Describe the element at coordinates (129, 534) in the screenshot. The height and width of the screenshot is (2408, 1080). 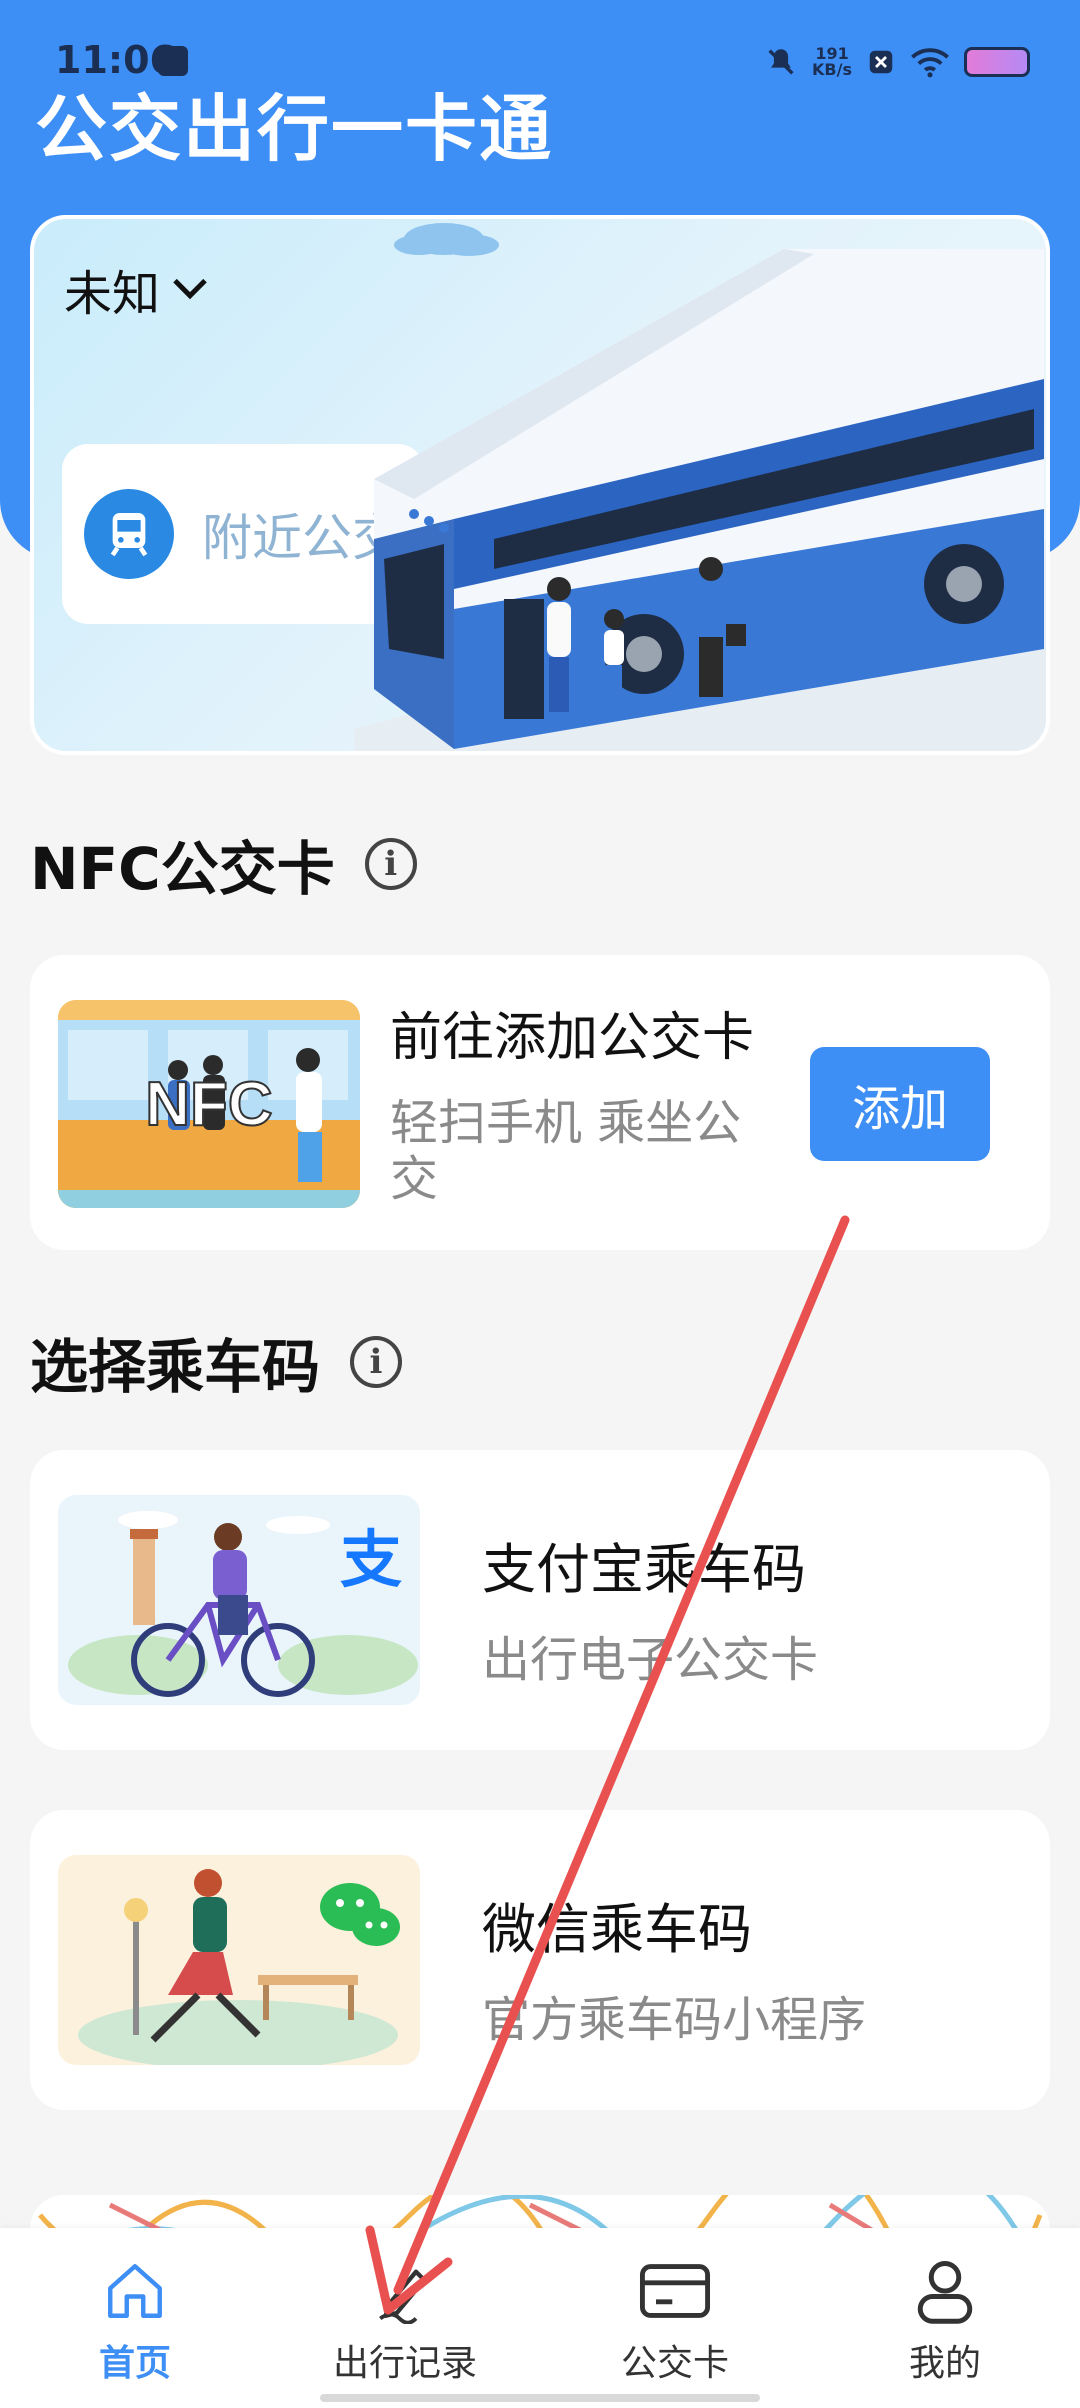
I see `bus-icon` at that location.